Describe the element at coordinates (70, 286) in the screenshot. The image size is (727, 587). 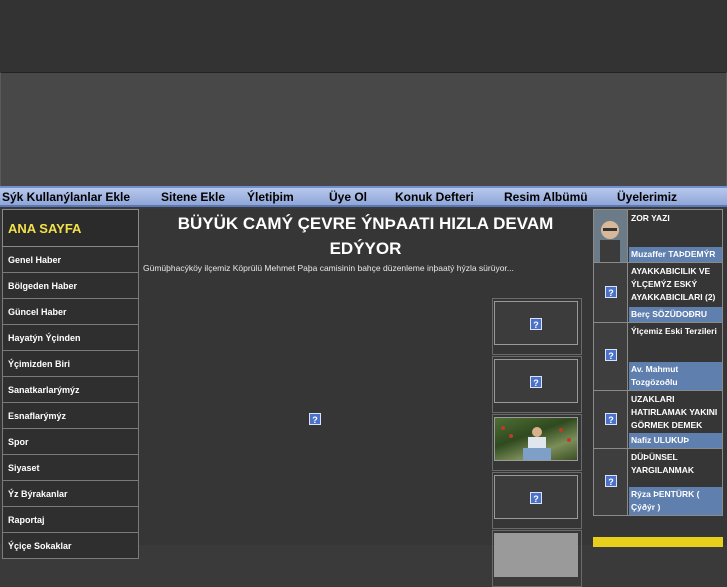
I see `sidebar-item-regional-news: Bölgeden Haber` at that location.